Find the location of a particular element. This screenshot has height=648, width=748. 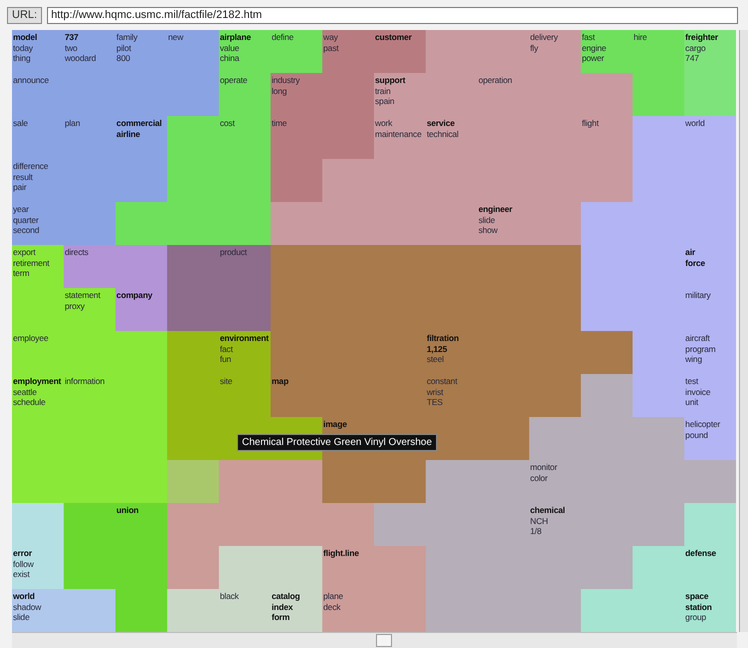

map-term: seattle is located at coordinates (25, 391).